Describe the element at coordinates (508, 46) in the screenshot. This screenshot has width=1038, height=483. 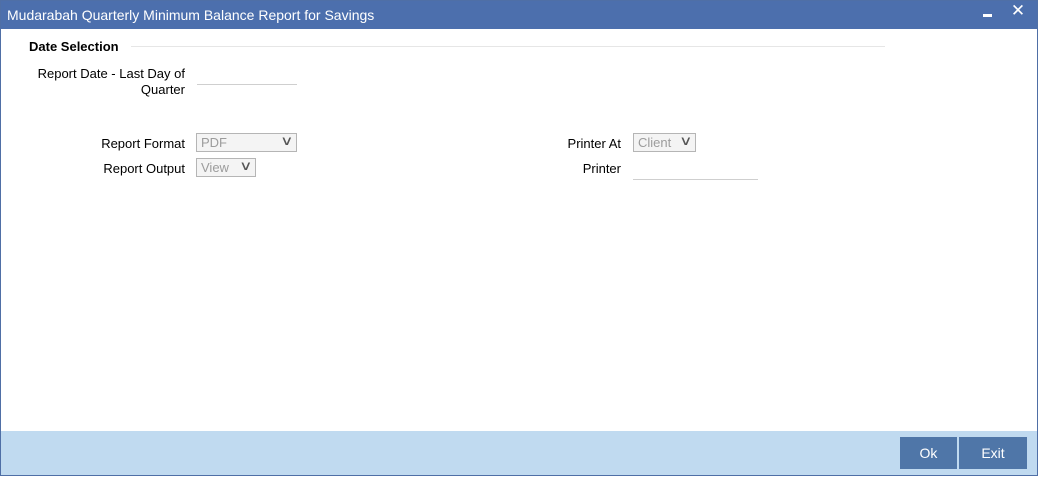
I see `section-divider` at that location.